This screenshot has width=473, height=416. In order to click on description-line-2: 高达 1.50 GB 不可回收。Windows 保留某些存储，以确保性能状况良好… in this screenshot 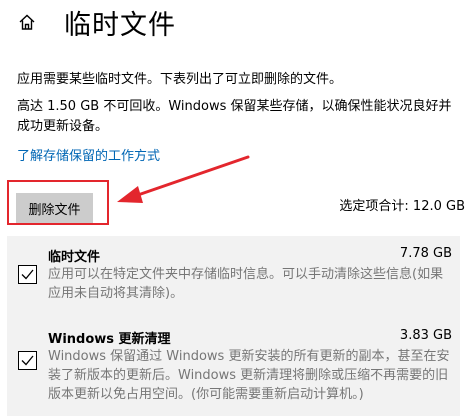, I will do `click(234, 116)`.